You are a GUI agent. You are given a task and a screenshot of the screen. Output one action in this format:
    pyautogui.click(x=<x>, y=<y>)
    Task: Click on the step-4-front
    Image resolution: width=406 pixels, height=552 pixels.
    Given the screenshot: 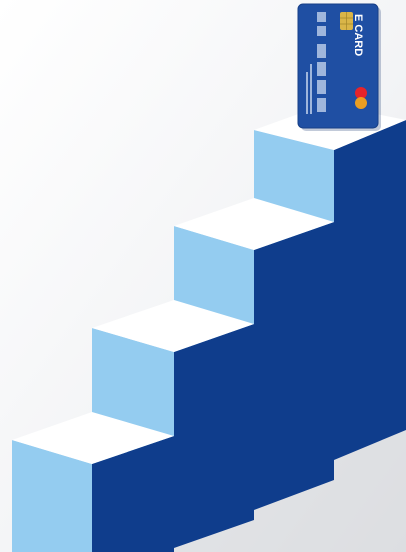 What is the action you would take?
    pyautogui.click(x=370, y=290)
    